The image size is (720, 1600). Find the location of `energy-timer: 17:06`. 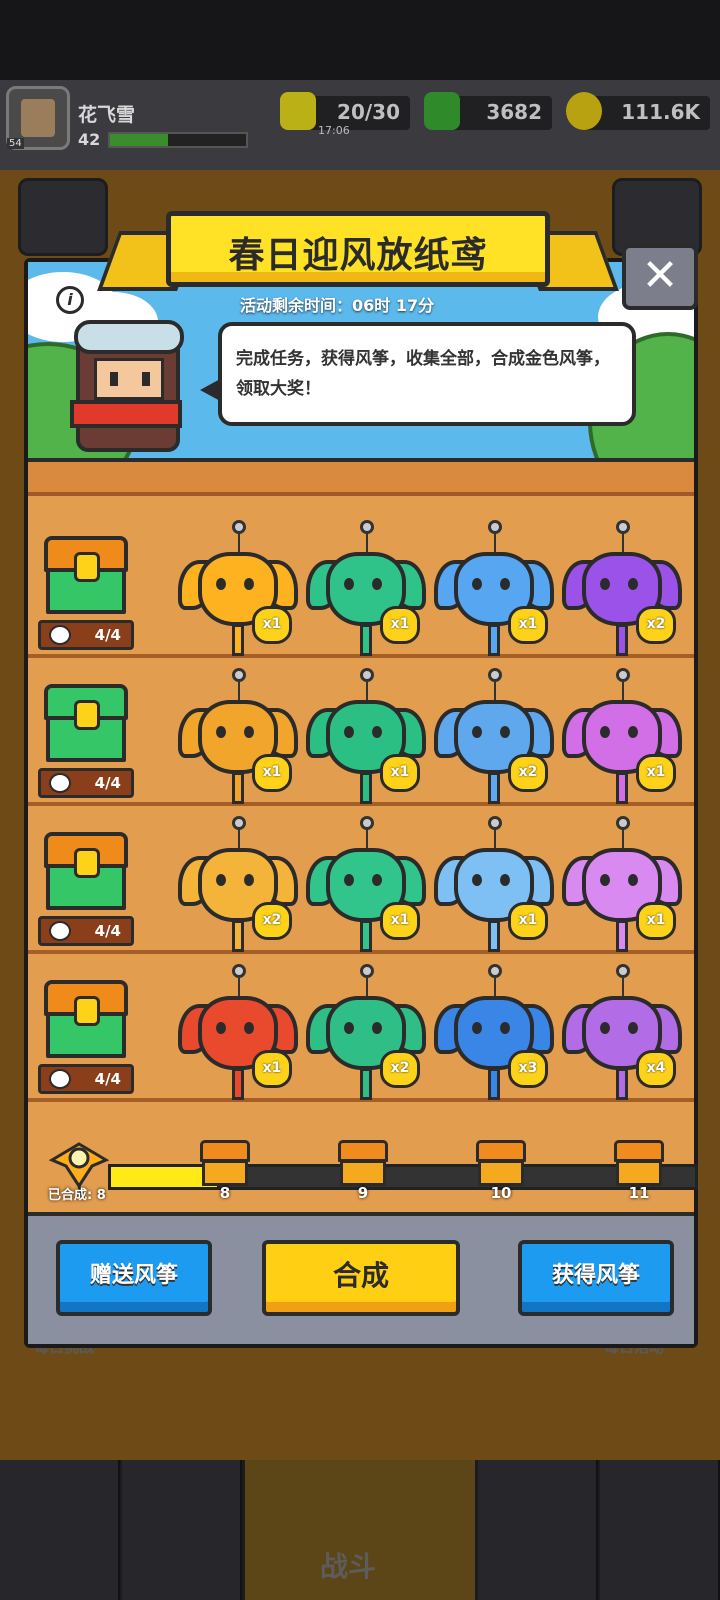

energy-timer: 17:06 is located at coordinates (334, 130).